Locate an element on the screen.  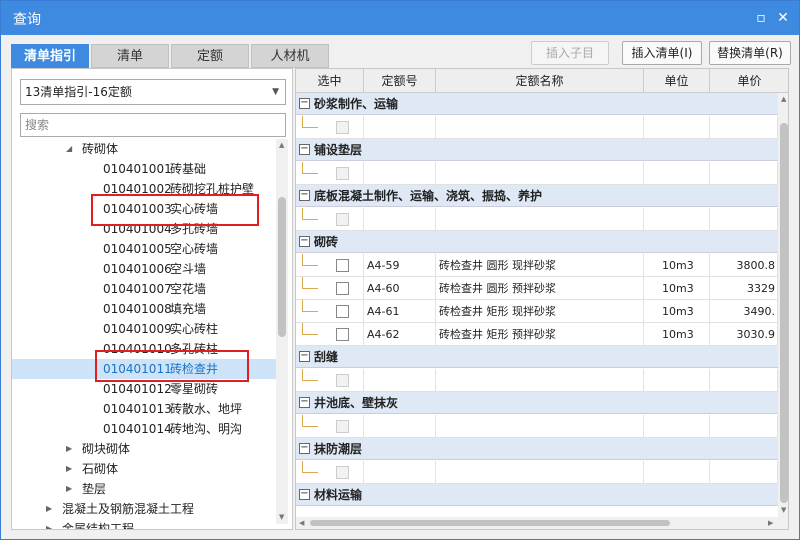
table-row: A4-62 砖检查井 矩形 预拌砂浆 10m3 3030.9 is located at coordinates (537, 334).